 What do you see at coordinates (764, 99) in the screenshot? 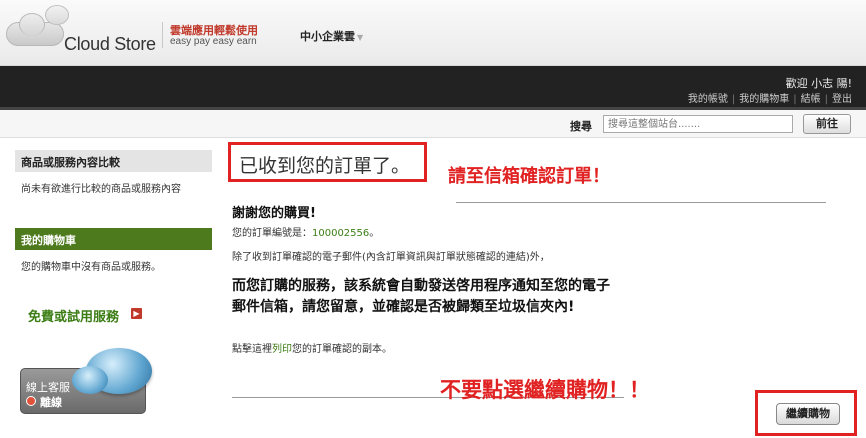
I see `my-cart-link: 我的購物車` at bounding box center [764, 99].